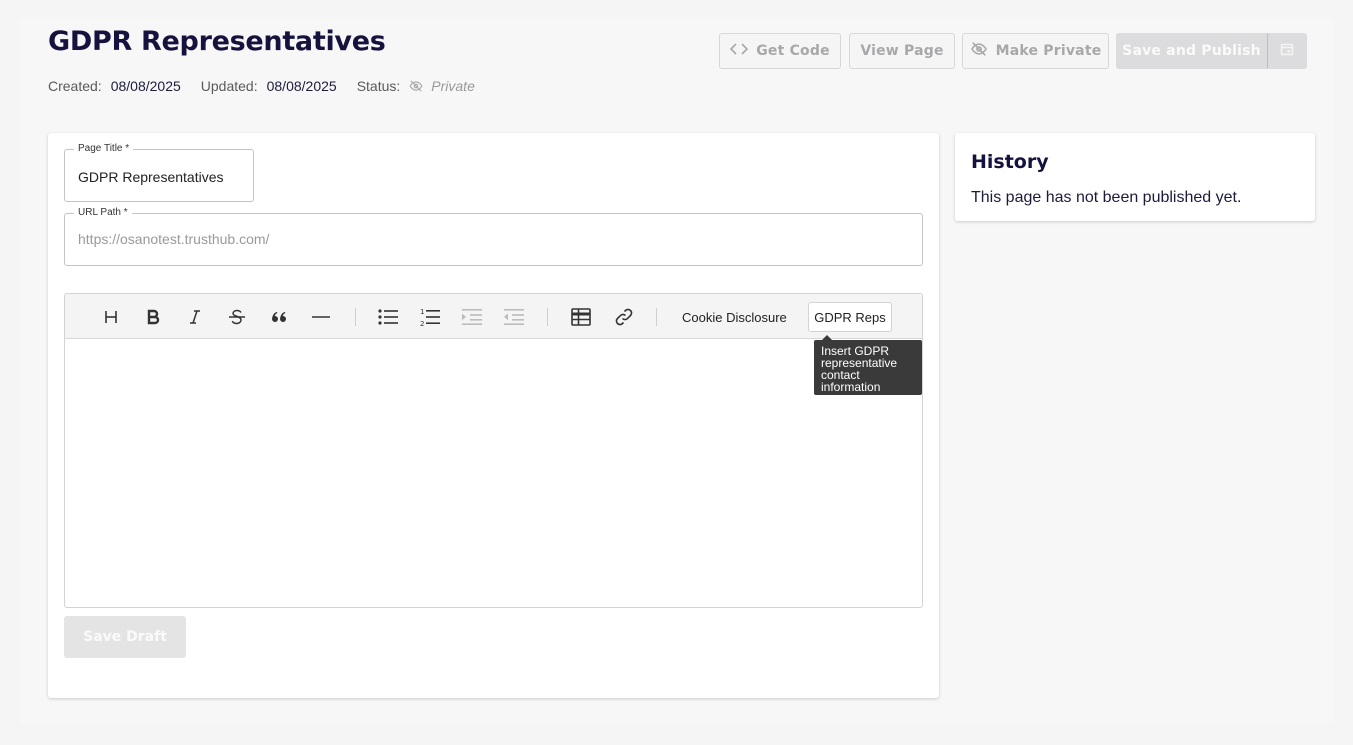 The height and width of the screenshot is (745, 1353). What do you see at coordinates (1048, 51) in the screenshot?
I see `make-private-label: Make Private` at bounding box center [1048, 51].